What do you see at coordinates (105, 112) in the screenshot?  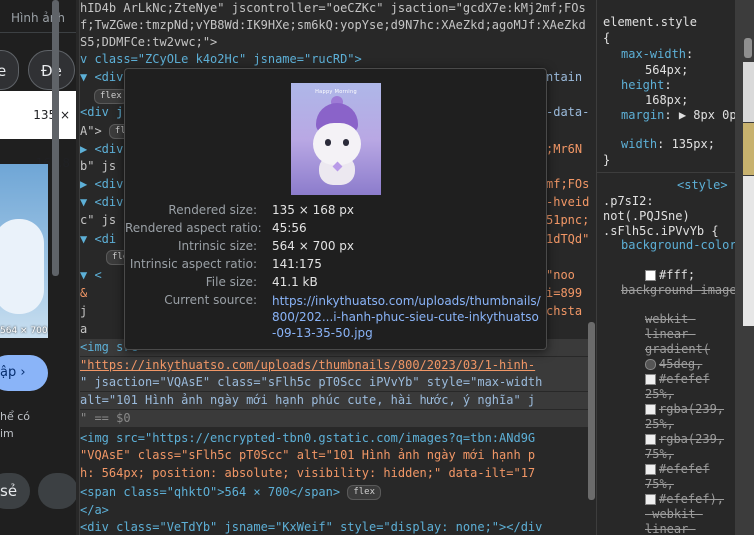 I see `dom-line-text: <div js` at bounding box center [105, 112].